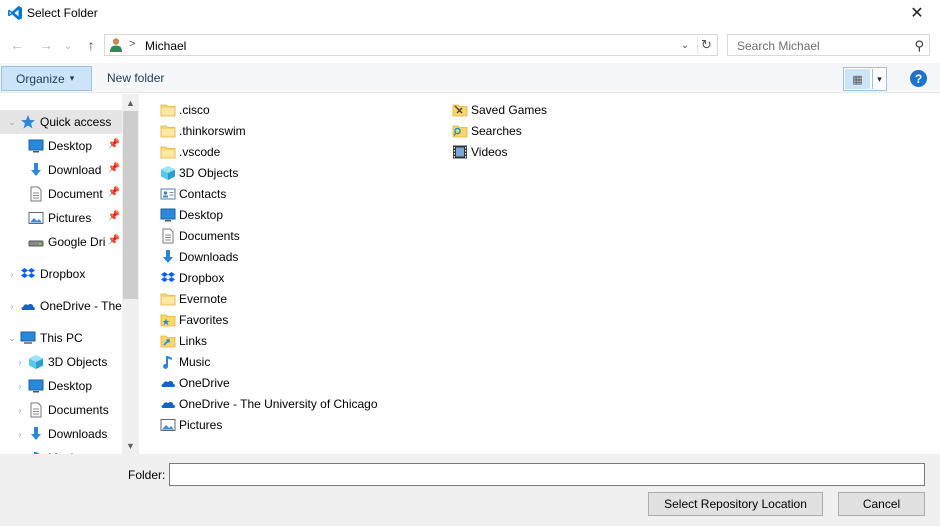 Image resolution: width=940 pixels, height=526 pixels. Describe the element at coordinates (499, 109) in the screenshot. I see `list-item: Saved Games` at that location.